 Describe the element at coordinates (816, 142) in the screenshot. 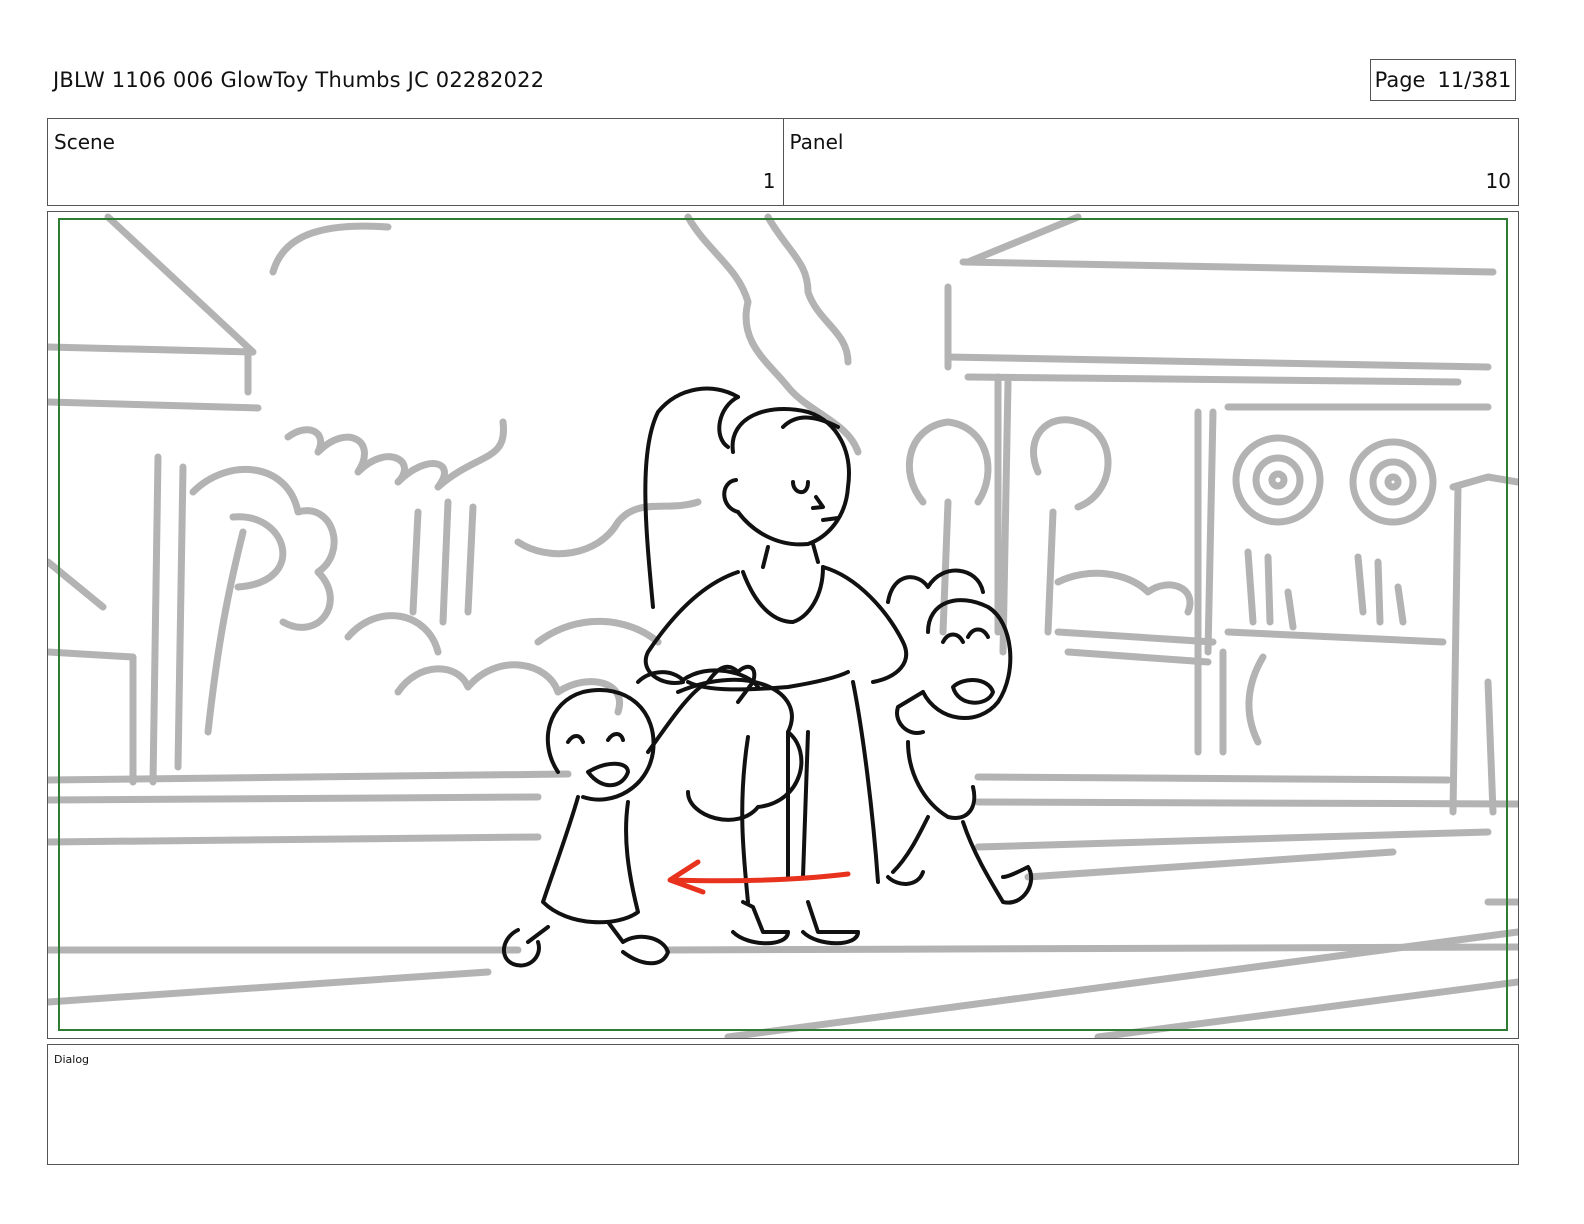

I see `panel-label: Panel` at that location.